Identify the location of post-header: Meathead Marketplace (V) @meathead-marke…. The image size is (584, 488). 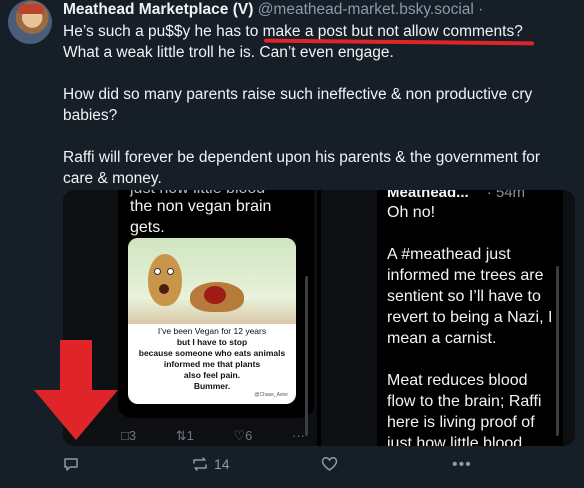
(273, 10).